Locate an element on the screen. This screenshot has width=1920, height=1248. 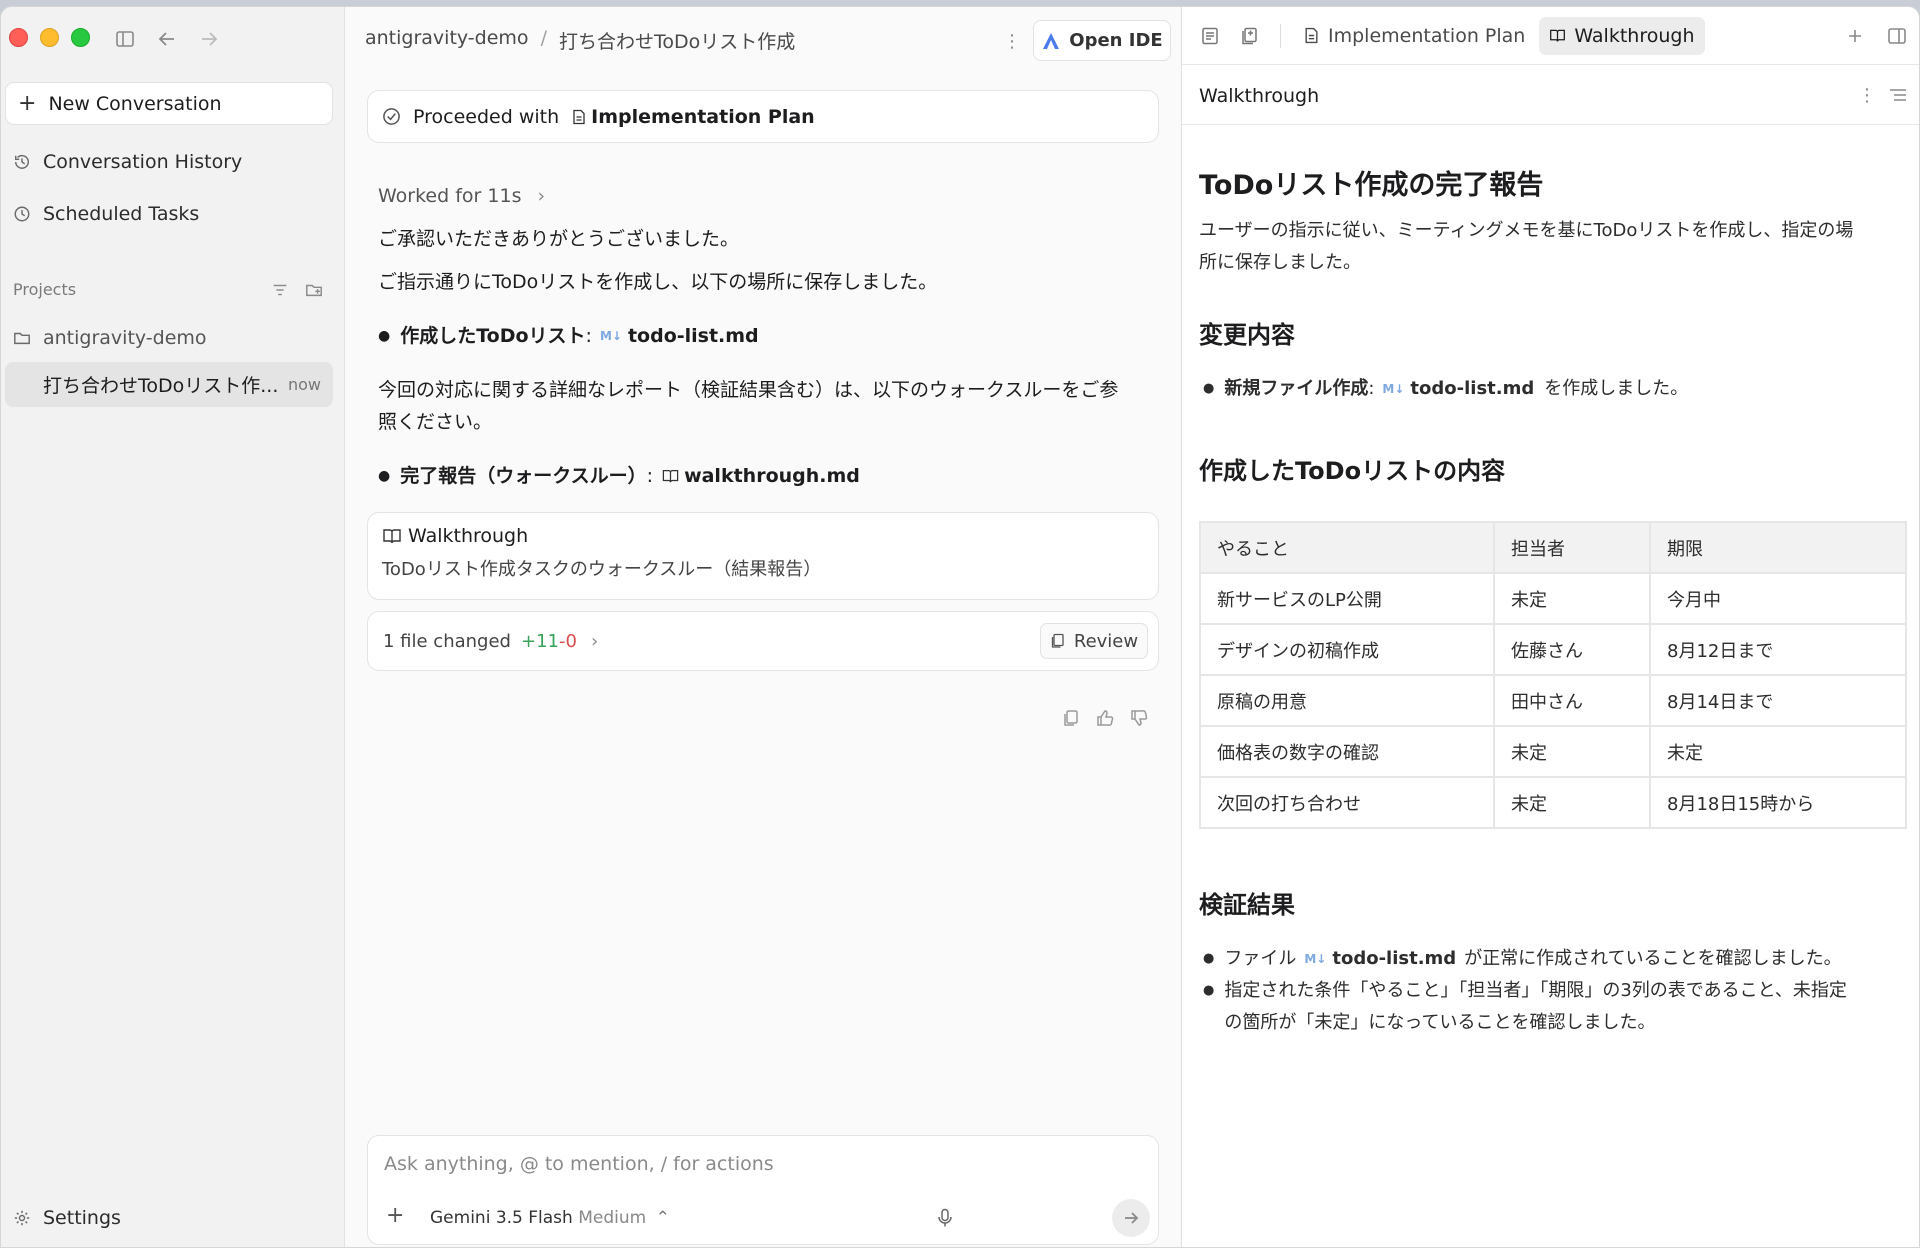
send-button is located at coordinates (1131, 1218).